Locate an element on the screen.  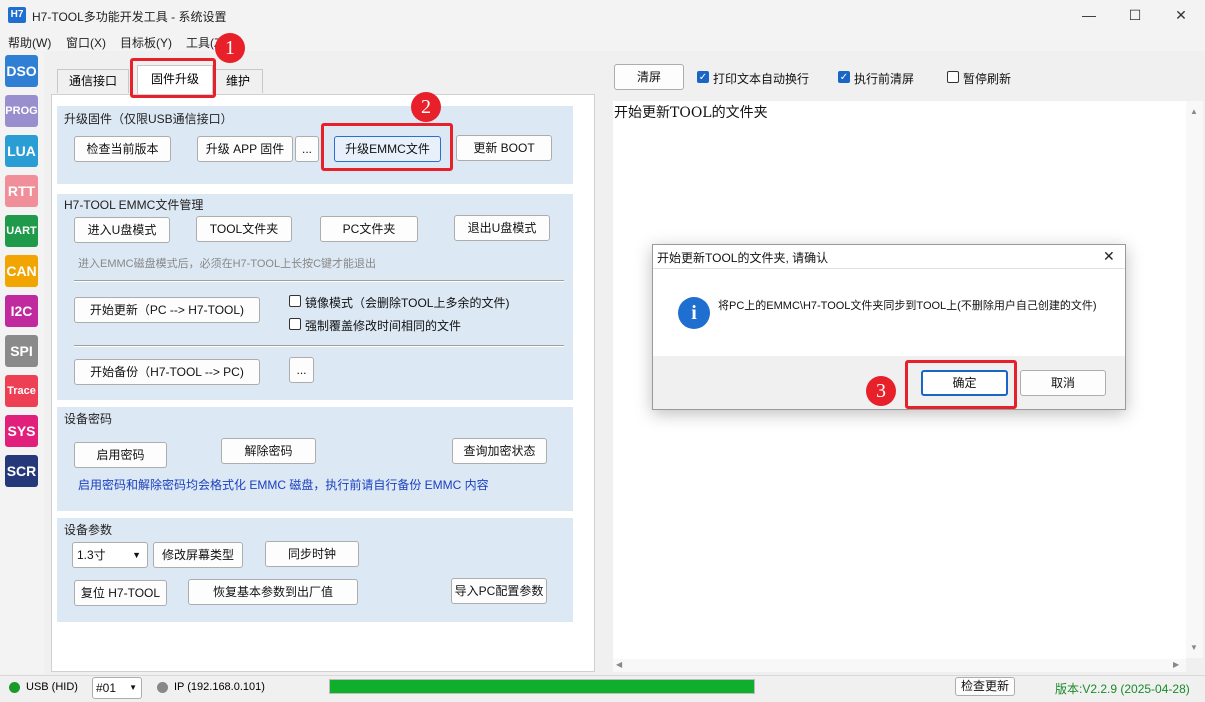
scroll-right-icon: ▶ is located at coordinates (1176, 664).